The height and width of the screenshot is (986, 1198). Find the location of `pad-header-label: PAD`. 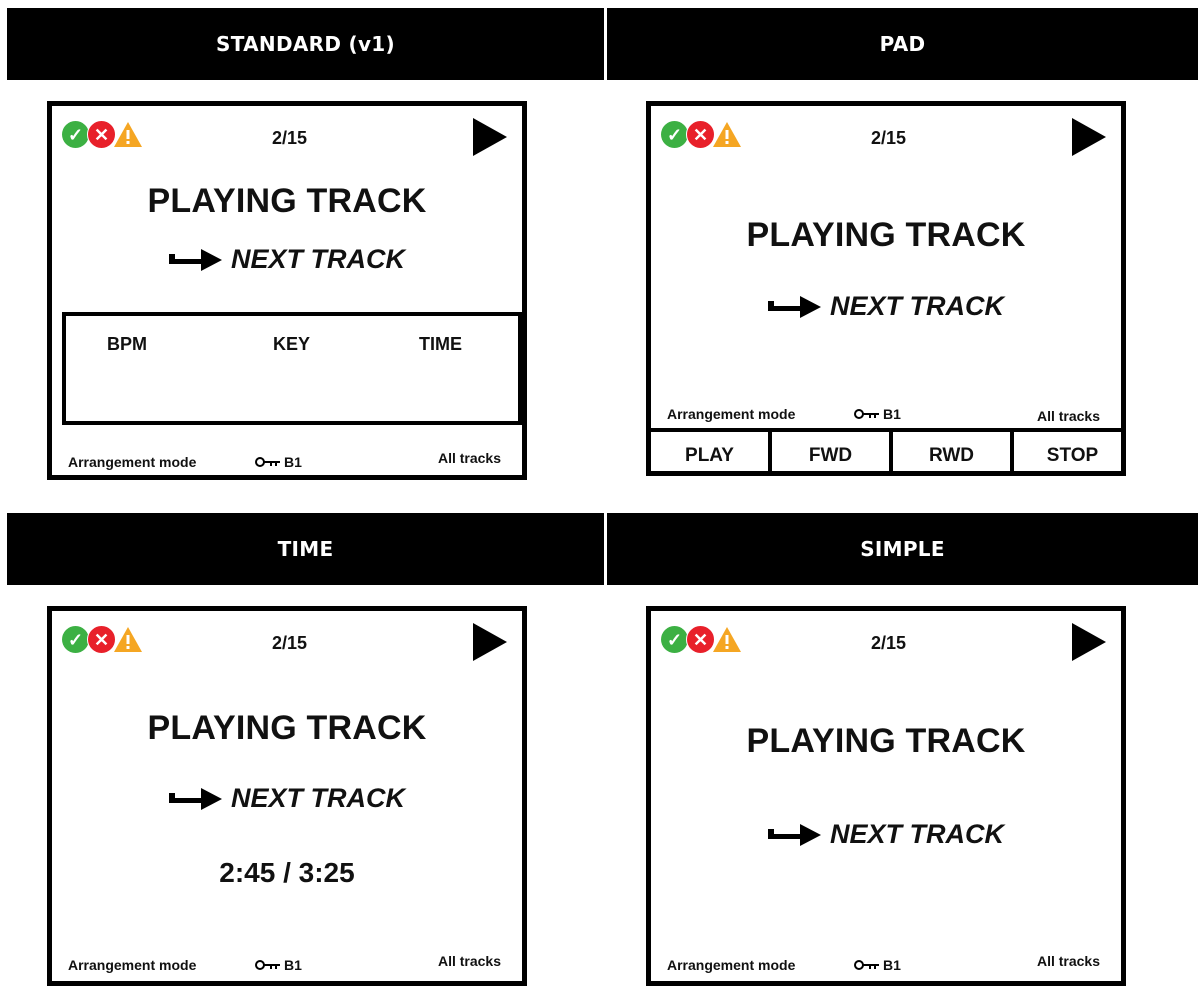

pad-header-label: PAD is located at coordinates (902, 44).